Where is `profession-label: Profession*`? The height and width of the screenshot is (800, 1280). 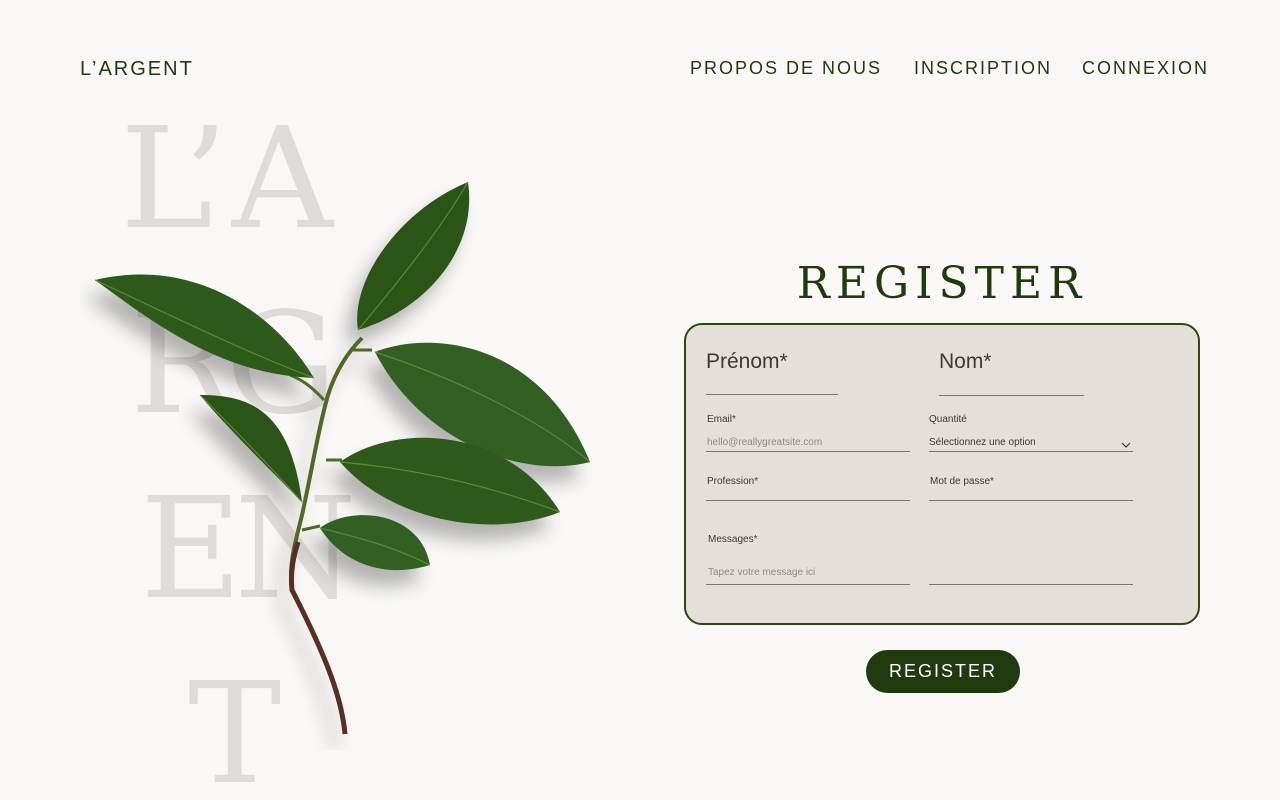 profession-label: Profession* is located at coordinates (733, 481).